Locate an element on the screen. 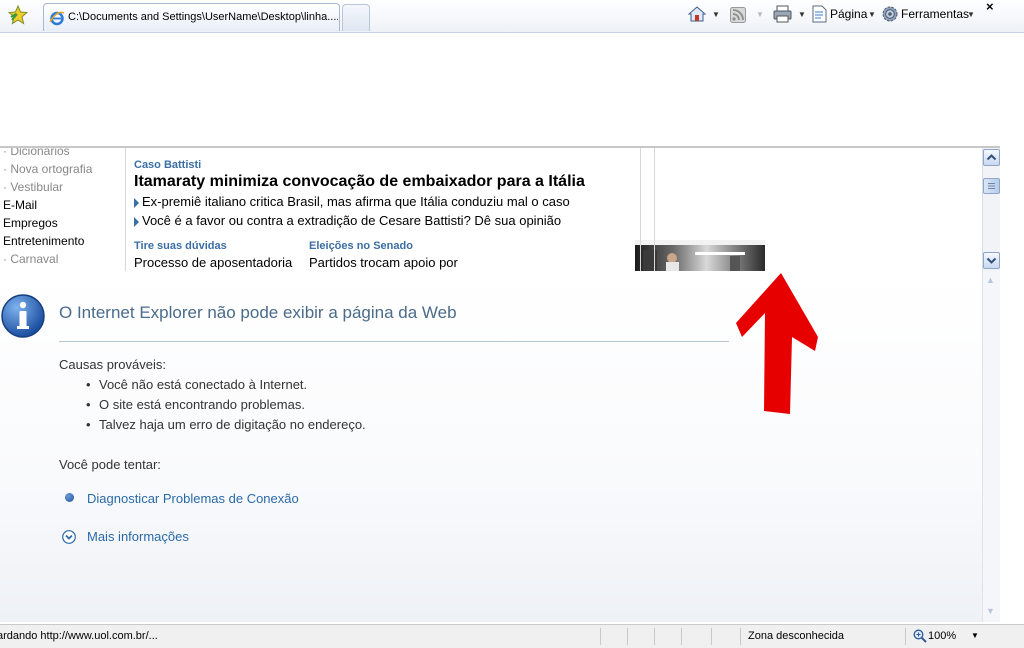 This screenshot has width=1024, height=648. feeds-icon is located at coordinates (738, 15).